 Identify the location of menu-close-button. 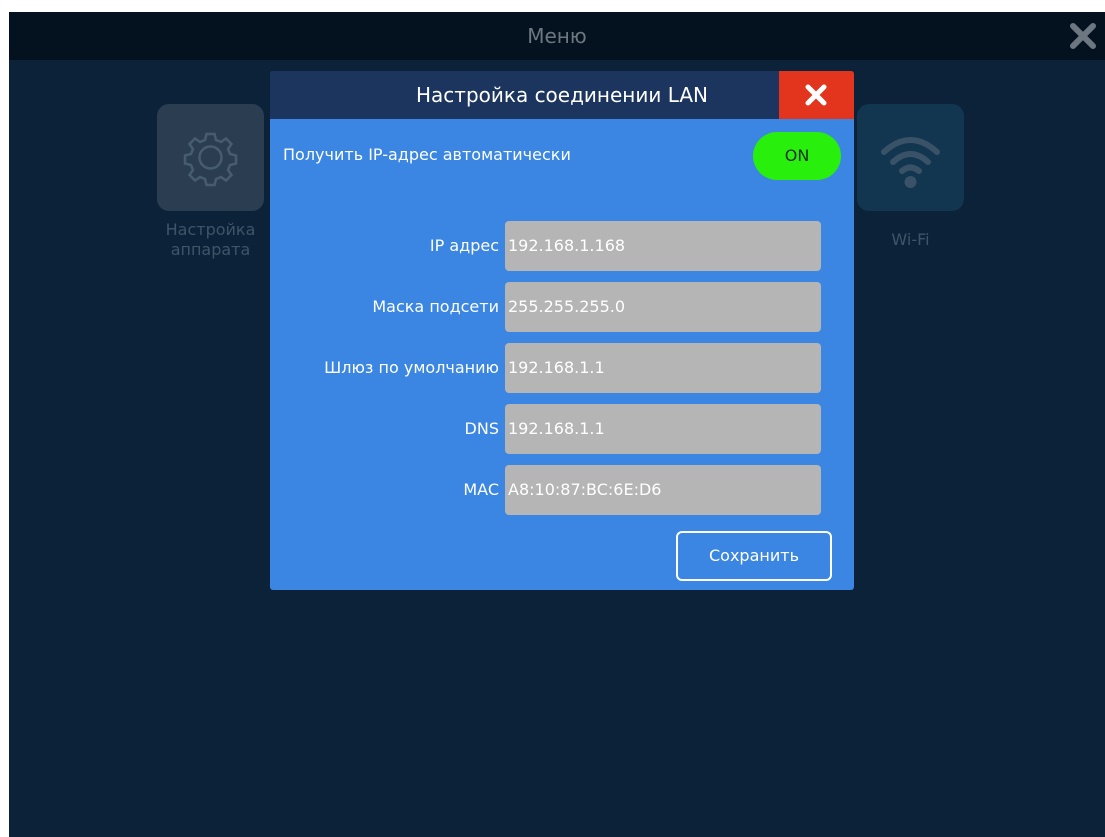
(1083, 36).